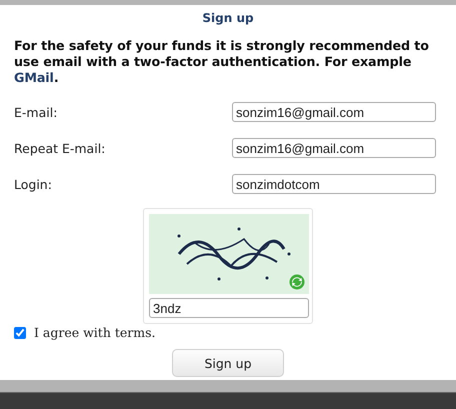 The height and width of the screenshot is (409, 456). What do you see at coordinates (228, 18) in the screenshot?
I see `form-title: Sign up` at bounding box center [228, 18].